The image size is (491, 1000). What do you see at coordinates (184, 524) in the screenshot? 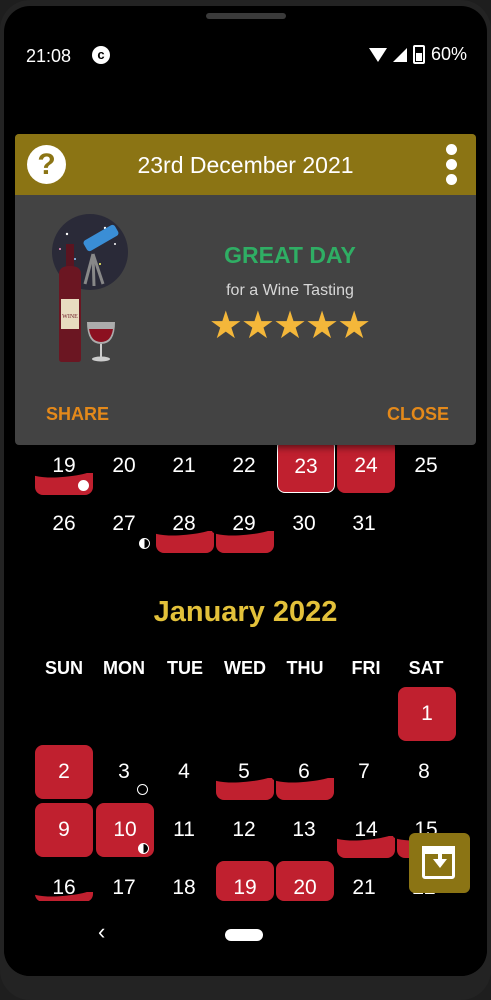
I see `day-cell: 28` at bounding box center [184, 524].